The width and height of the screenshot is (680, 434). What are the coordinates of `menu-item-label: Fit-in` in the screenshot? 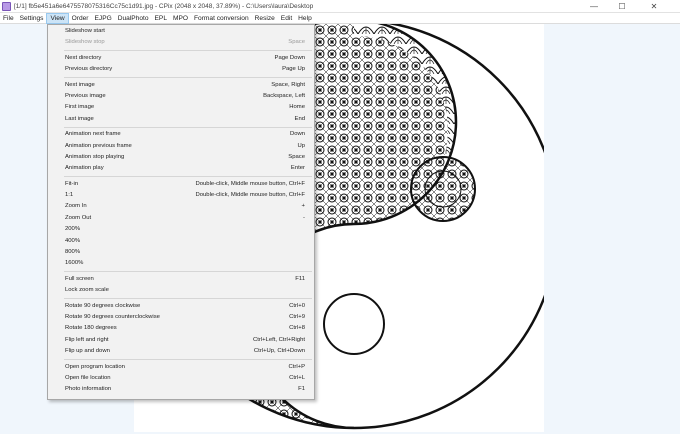 It's located at (72, 183).